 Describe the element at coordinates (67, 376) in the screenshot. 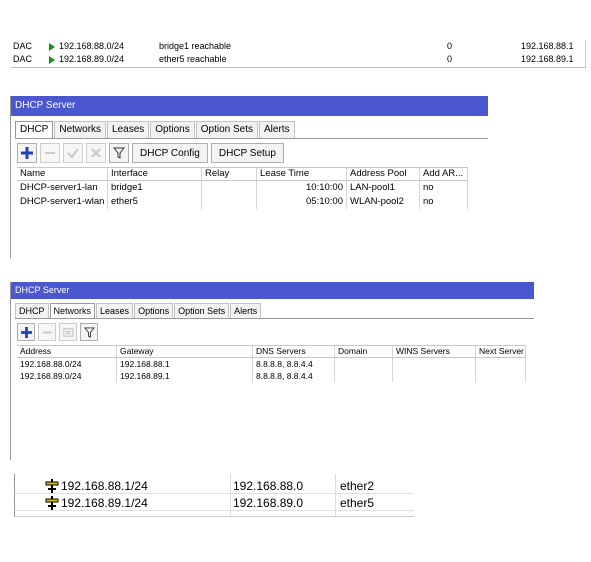

I see `cell-address: 192.168.89.0/24` at that location.